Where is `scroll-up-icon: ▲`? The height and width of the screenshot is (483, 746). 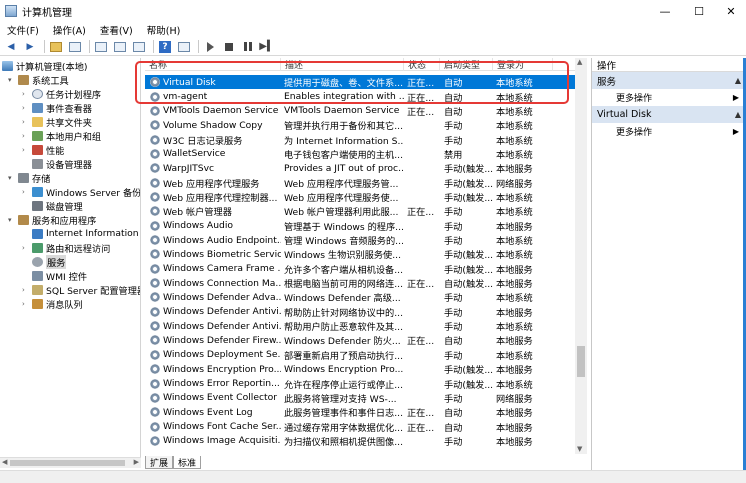
scroll-up-icon: ▲ is located at coordinates (579, 62).